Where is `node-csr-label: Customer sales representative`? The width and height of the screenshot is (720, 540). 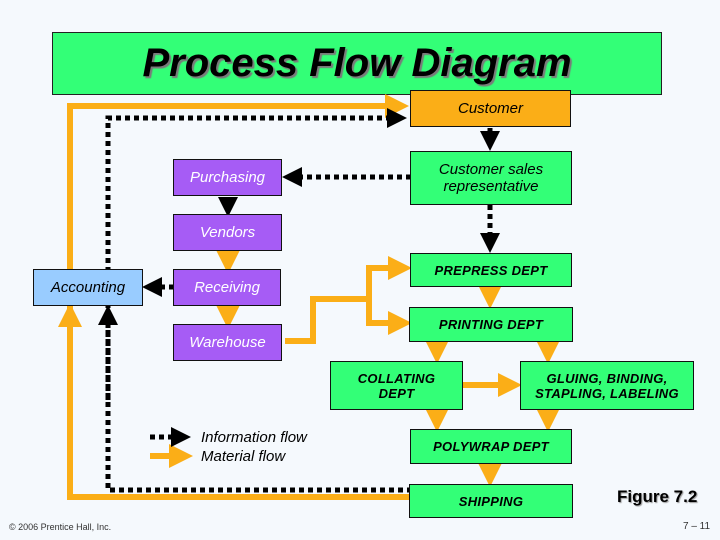
node-csr-label: Customer sales representative is located at coordinates (491, 178).